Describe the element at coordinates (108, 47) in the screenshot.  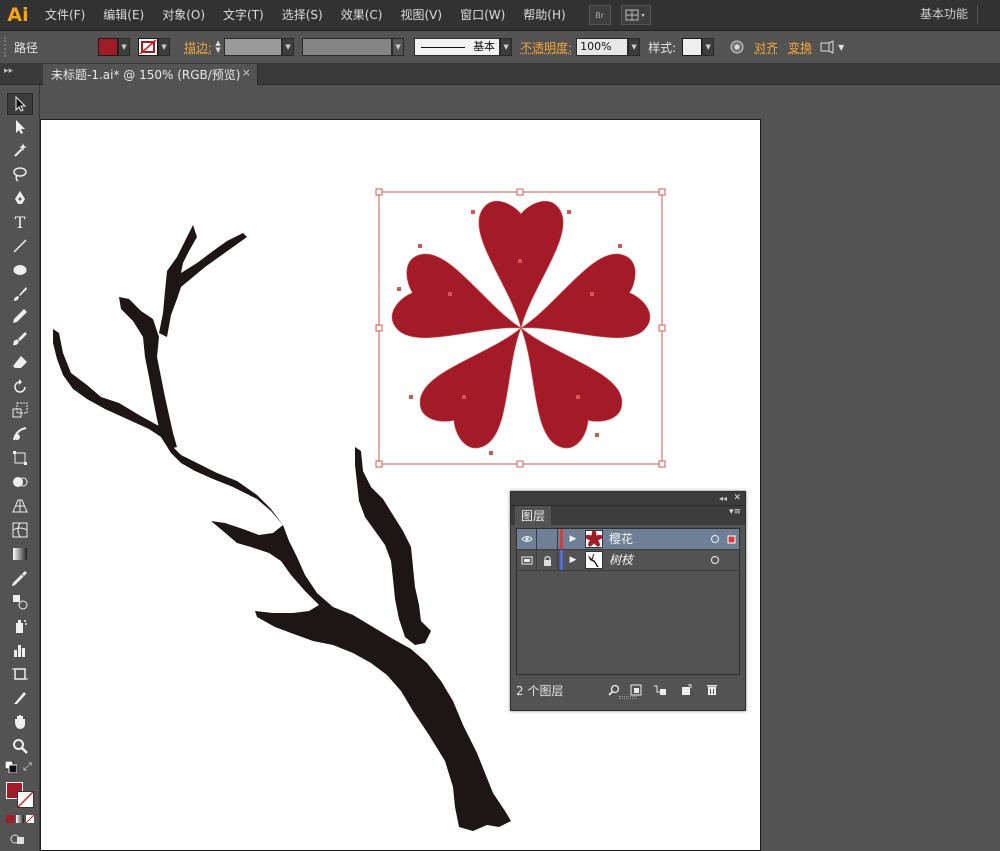
I see `fill-color-swatch` at that location.